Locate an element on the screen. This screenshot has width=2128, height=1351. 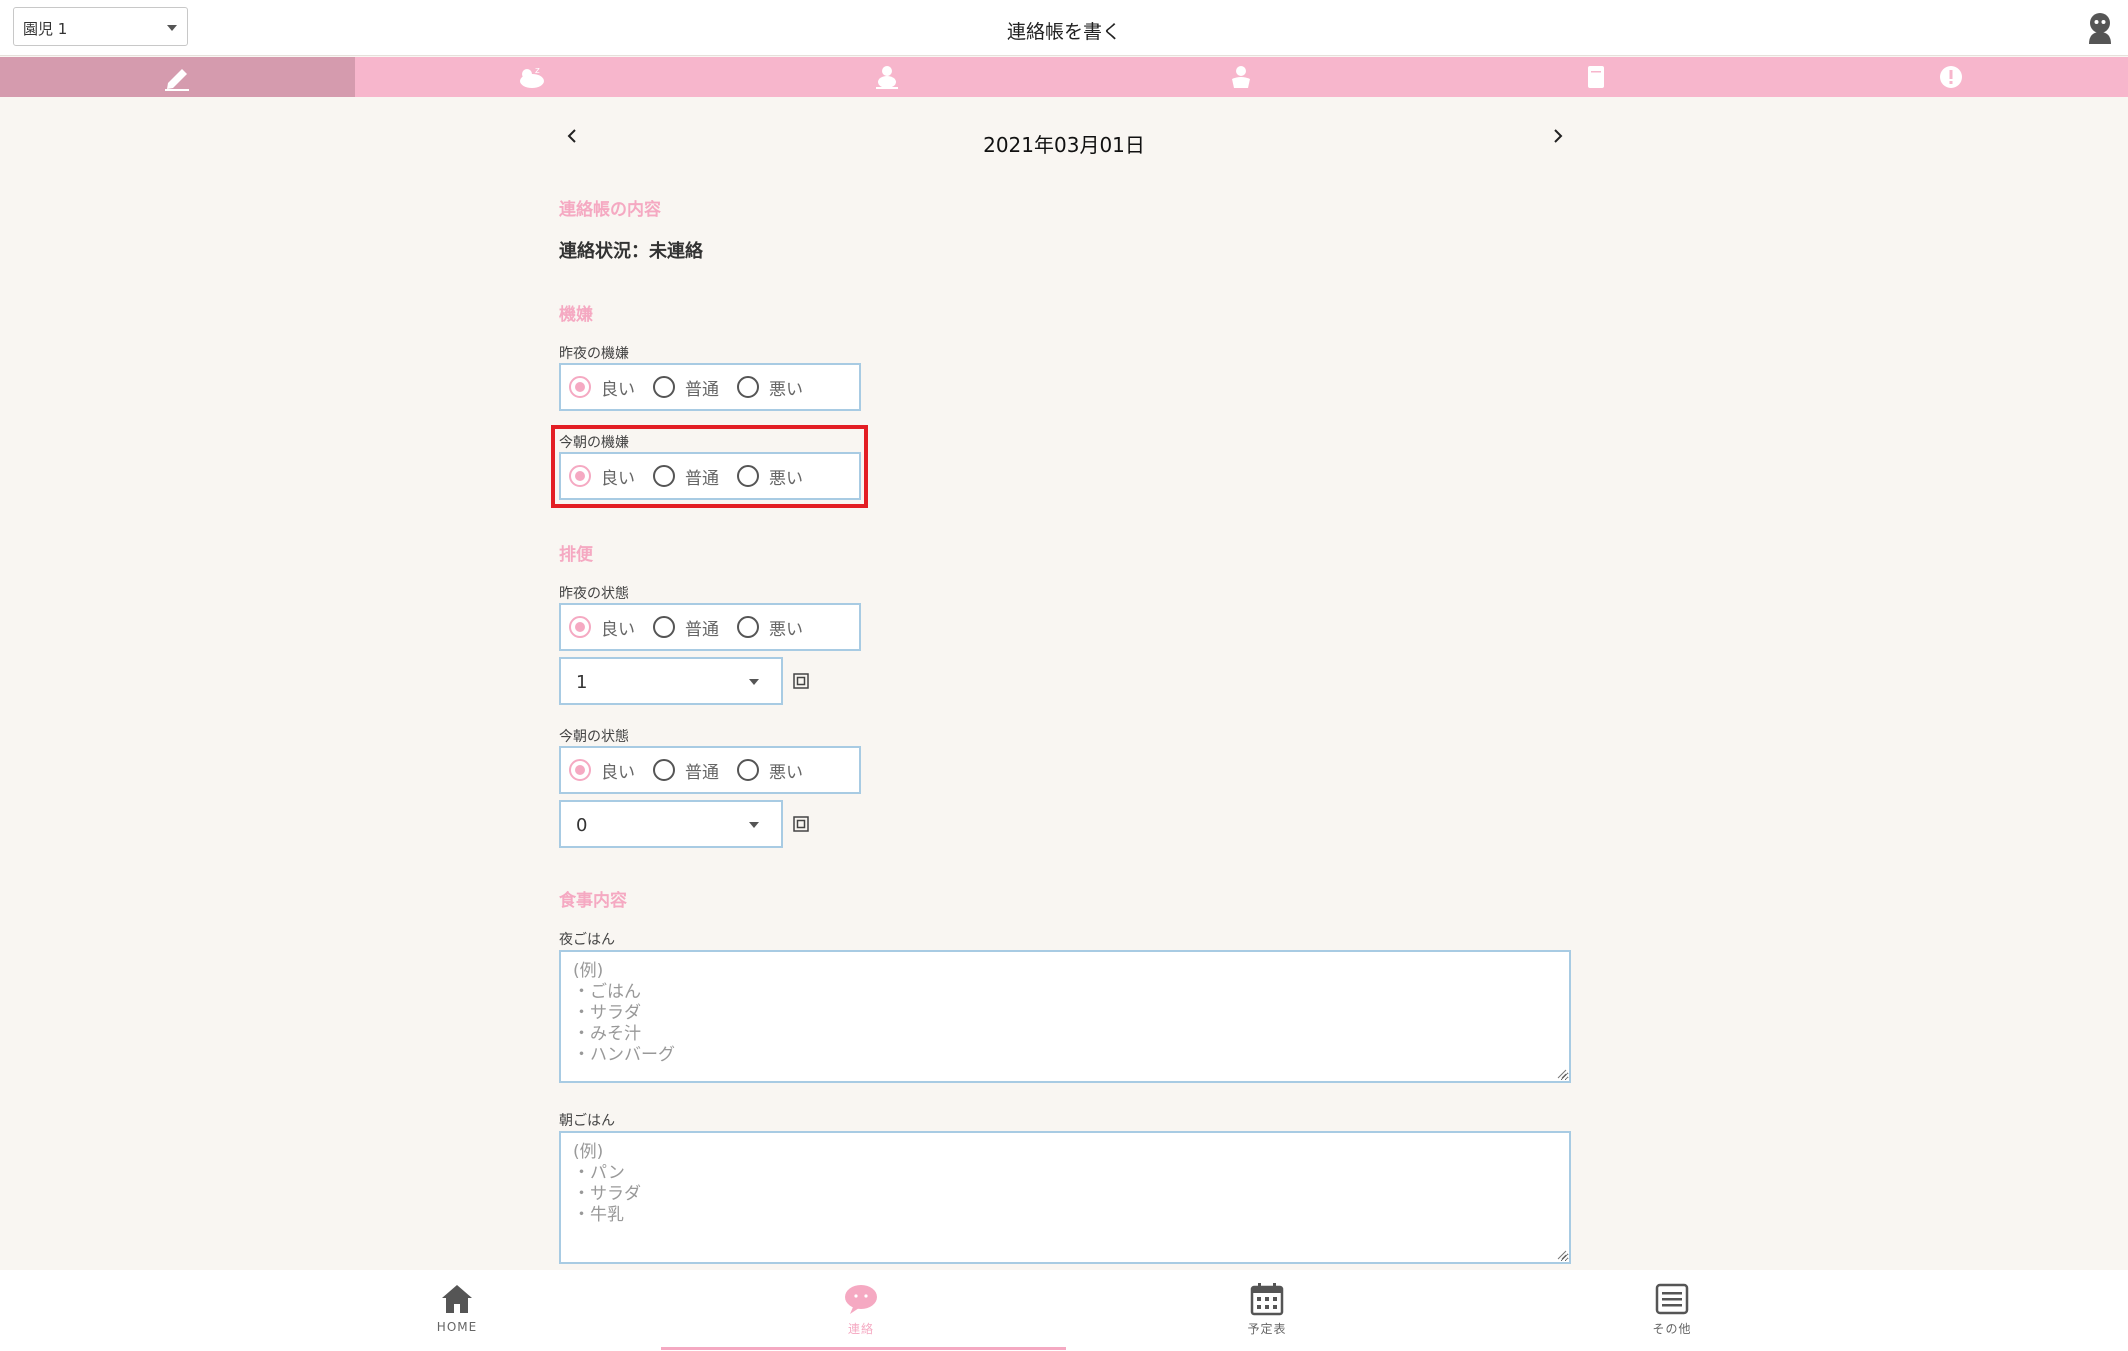
alert-icon is located at coordinates (1950, 77).